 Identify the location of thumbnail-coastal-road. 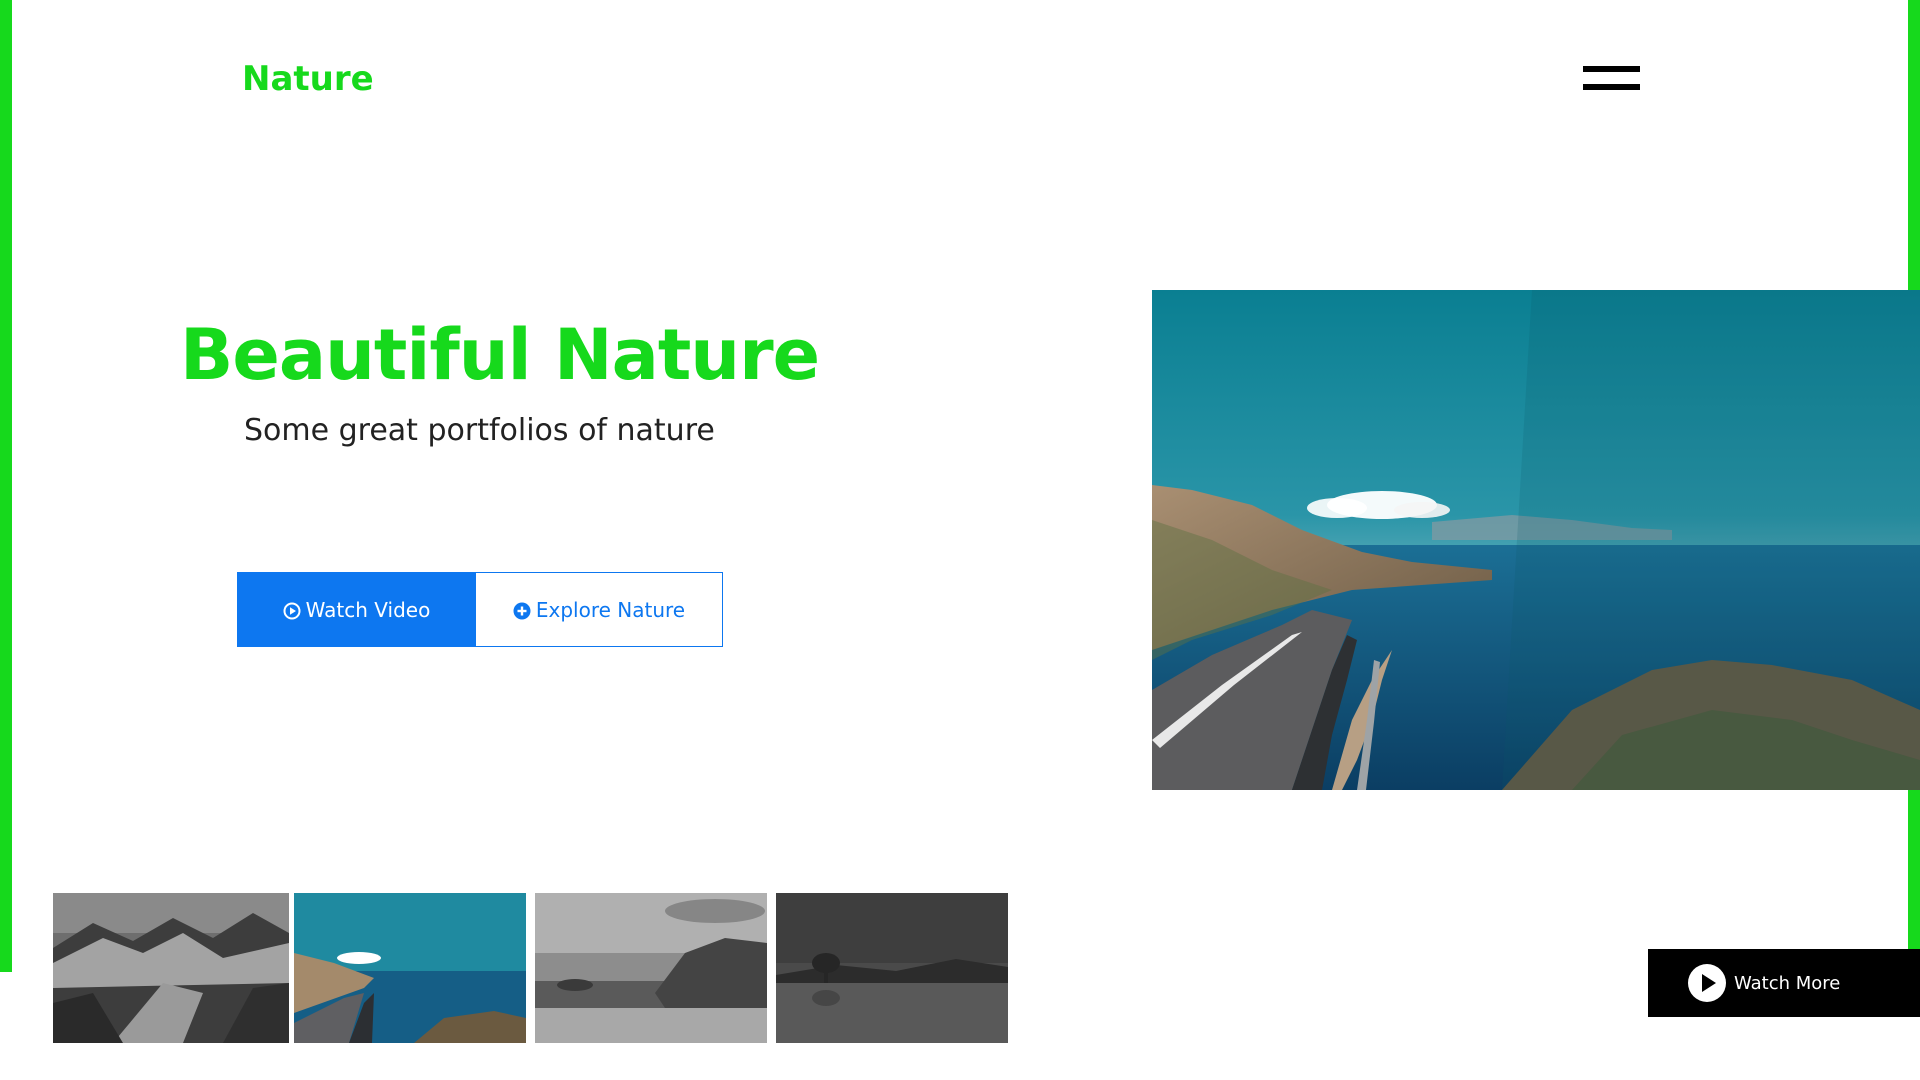
(410, 968).